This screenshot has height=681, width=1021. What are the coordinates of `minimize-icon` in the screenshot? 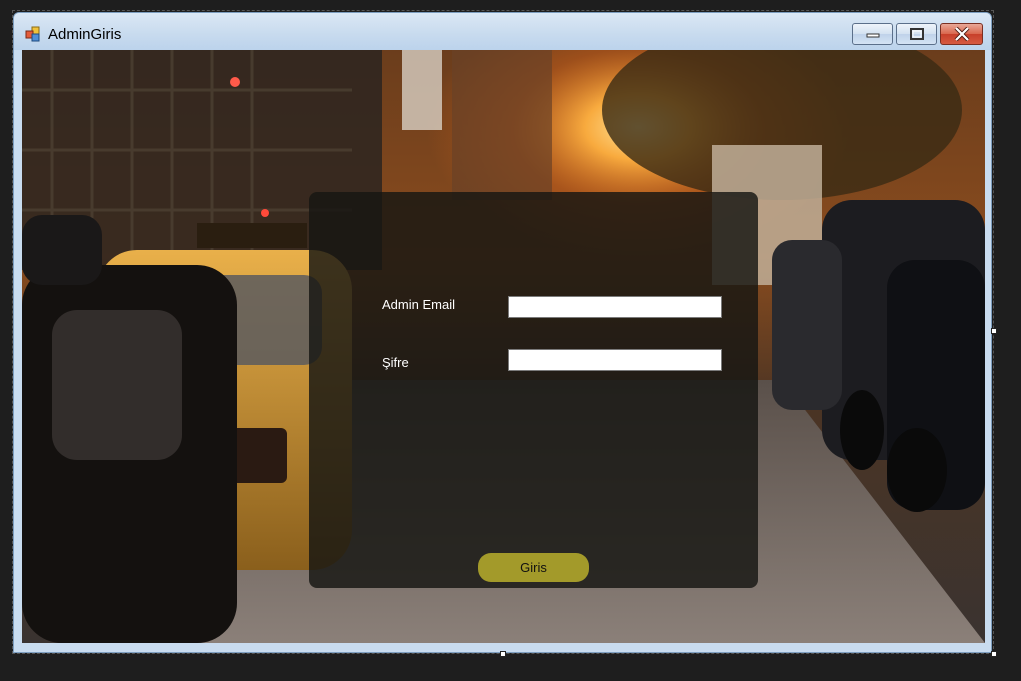 It's located at (872, 35).